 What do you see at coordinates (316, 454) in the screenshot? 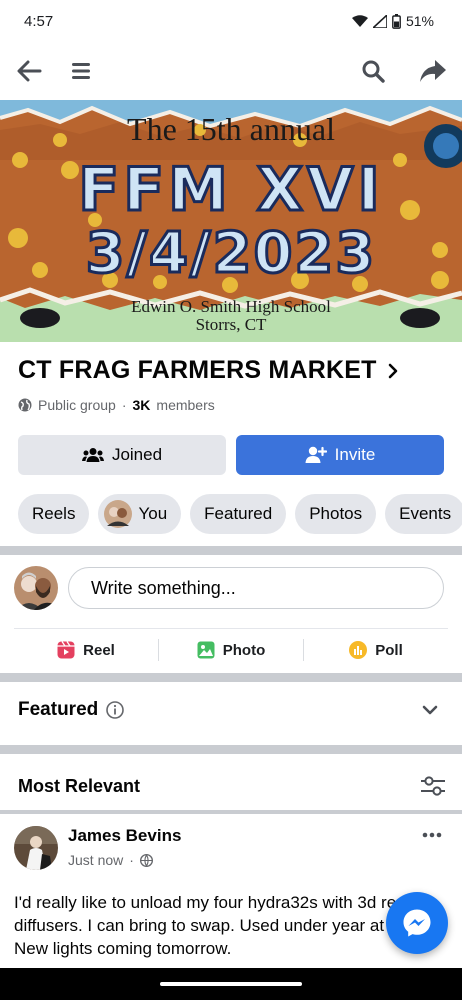
I see `add-person-icon` at bounding box center [316, 454].